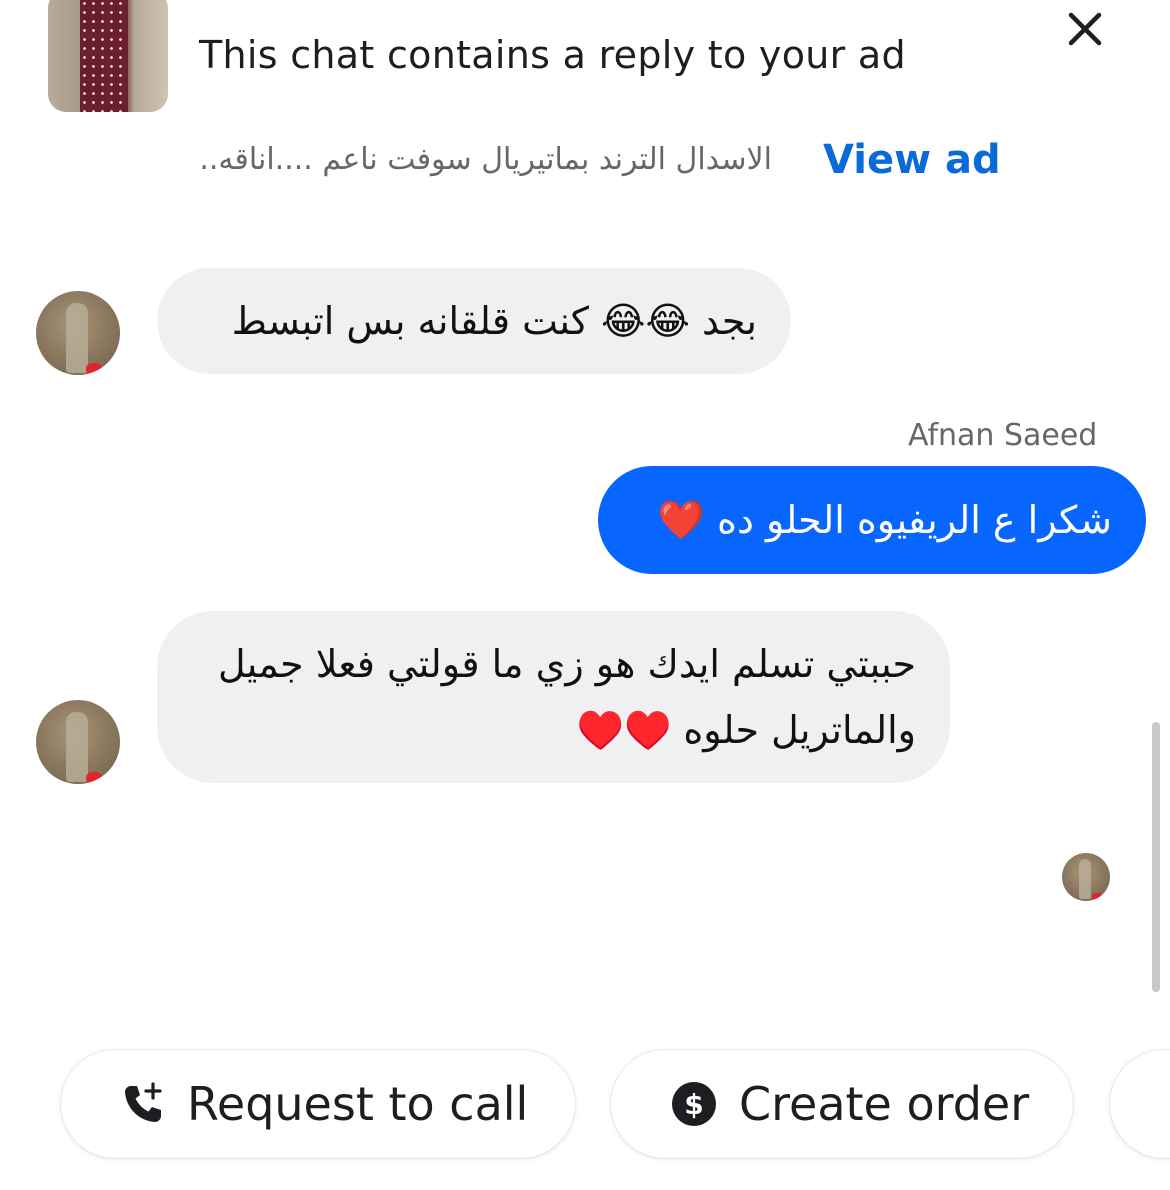  I want to click on phone-add-icon, so click(143, 1104).